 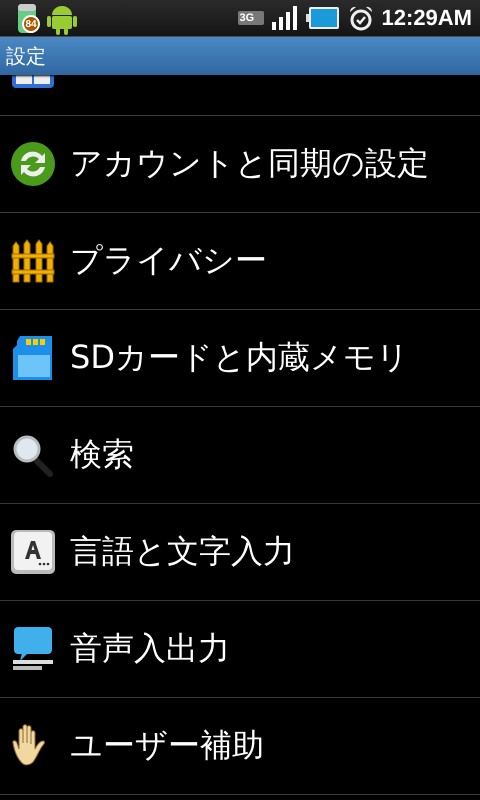 What do you see at coordinates (249, 164) in the screenshot?
I see `settings-item: アカウントと同期の設定` at bounding box center [249, 164].